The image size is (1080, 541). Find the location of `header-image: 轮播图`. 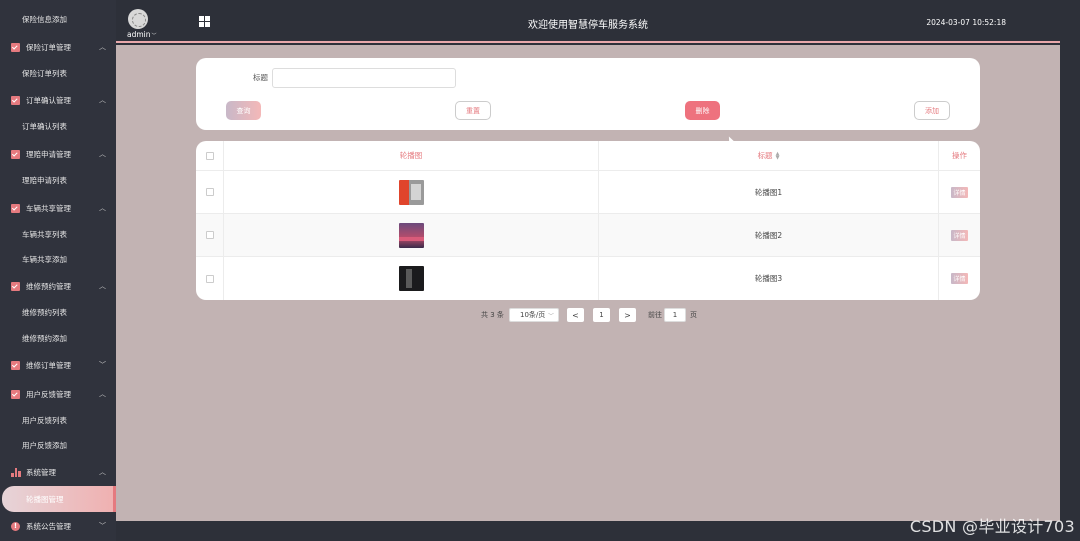

header-image: 轮播图 is located at coordinates (411, 155).